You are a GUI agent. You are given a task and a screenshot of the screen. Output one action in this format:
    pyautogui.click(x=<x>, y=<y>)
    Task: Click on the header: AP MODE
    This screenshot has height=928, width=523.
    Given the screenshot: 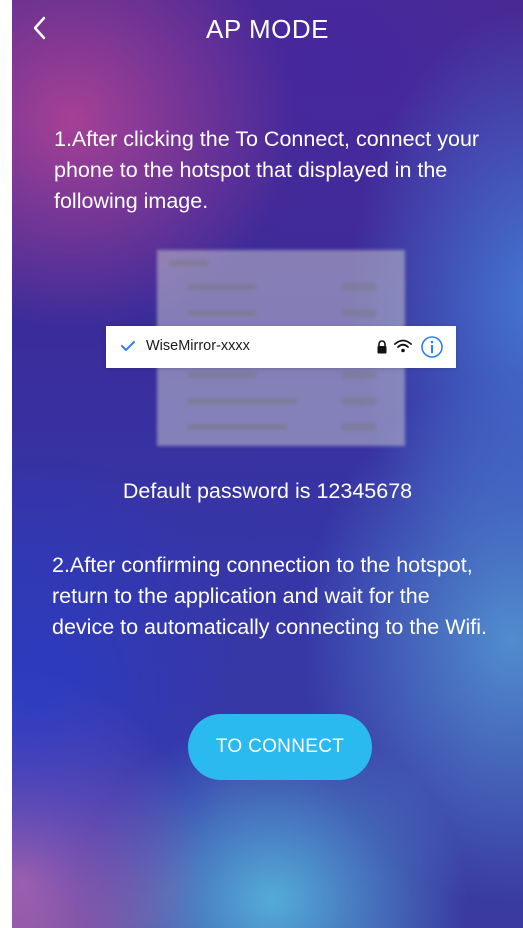 What is the action you would take?
    pyautogui.click(x=267, y=30)
    